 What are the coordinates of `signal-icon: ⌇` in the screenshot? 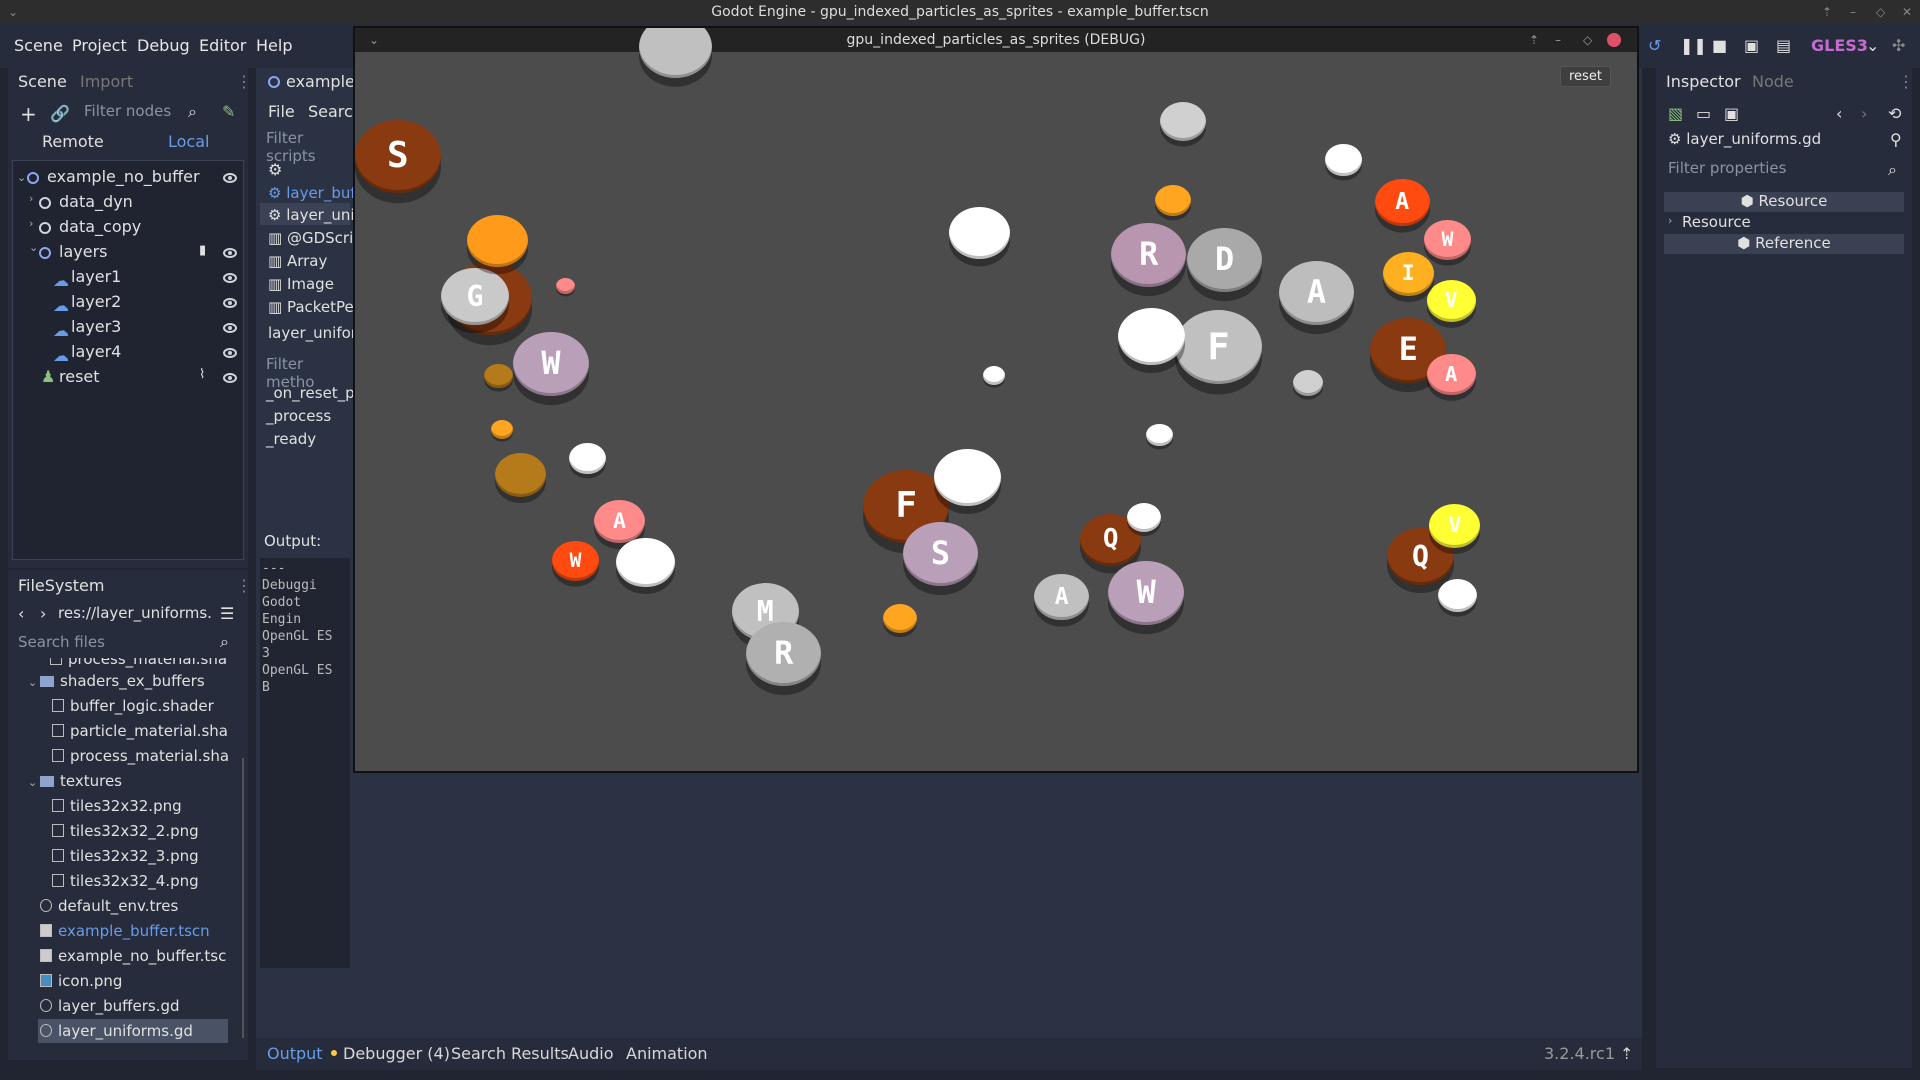 It's located at (202, 374).